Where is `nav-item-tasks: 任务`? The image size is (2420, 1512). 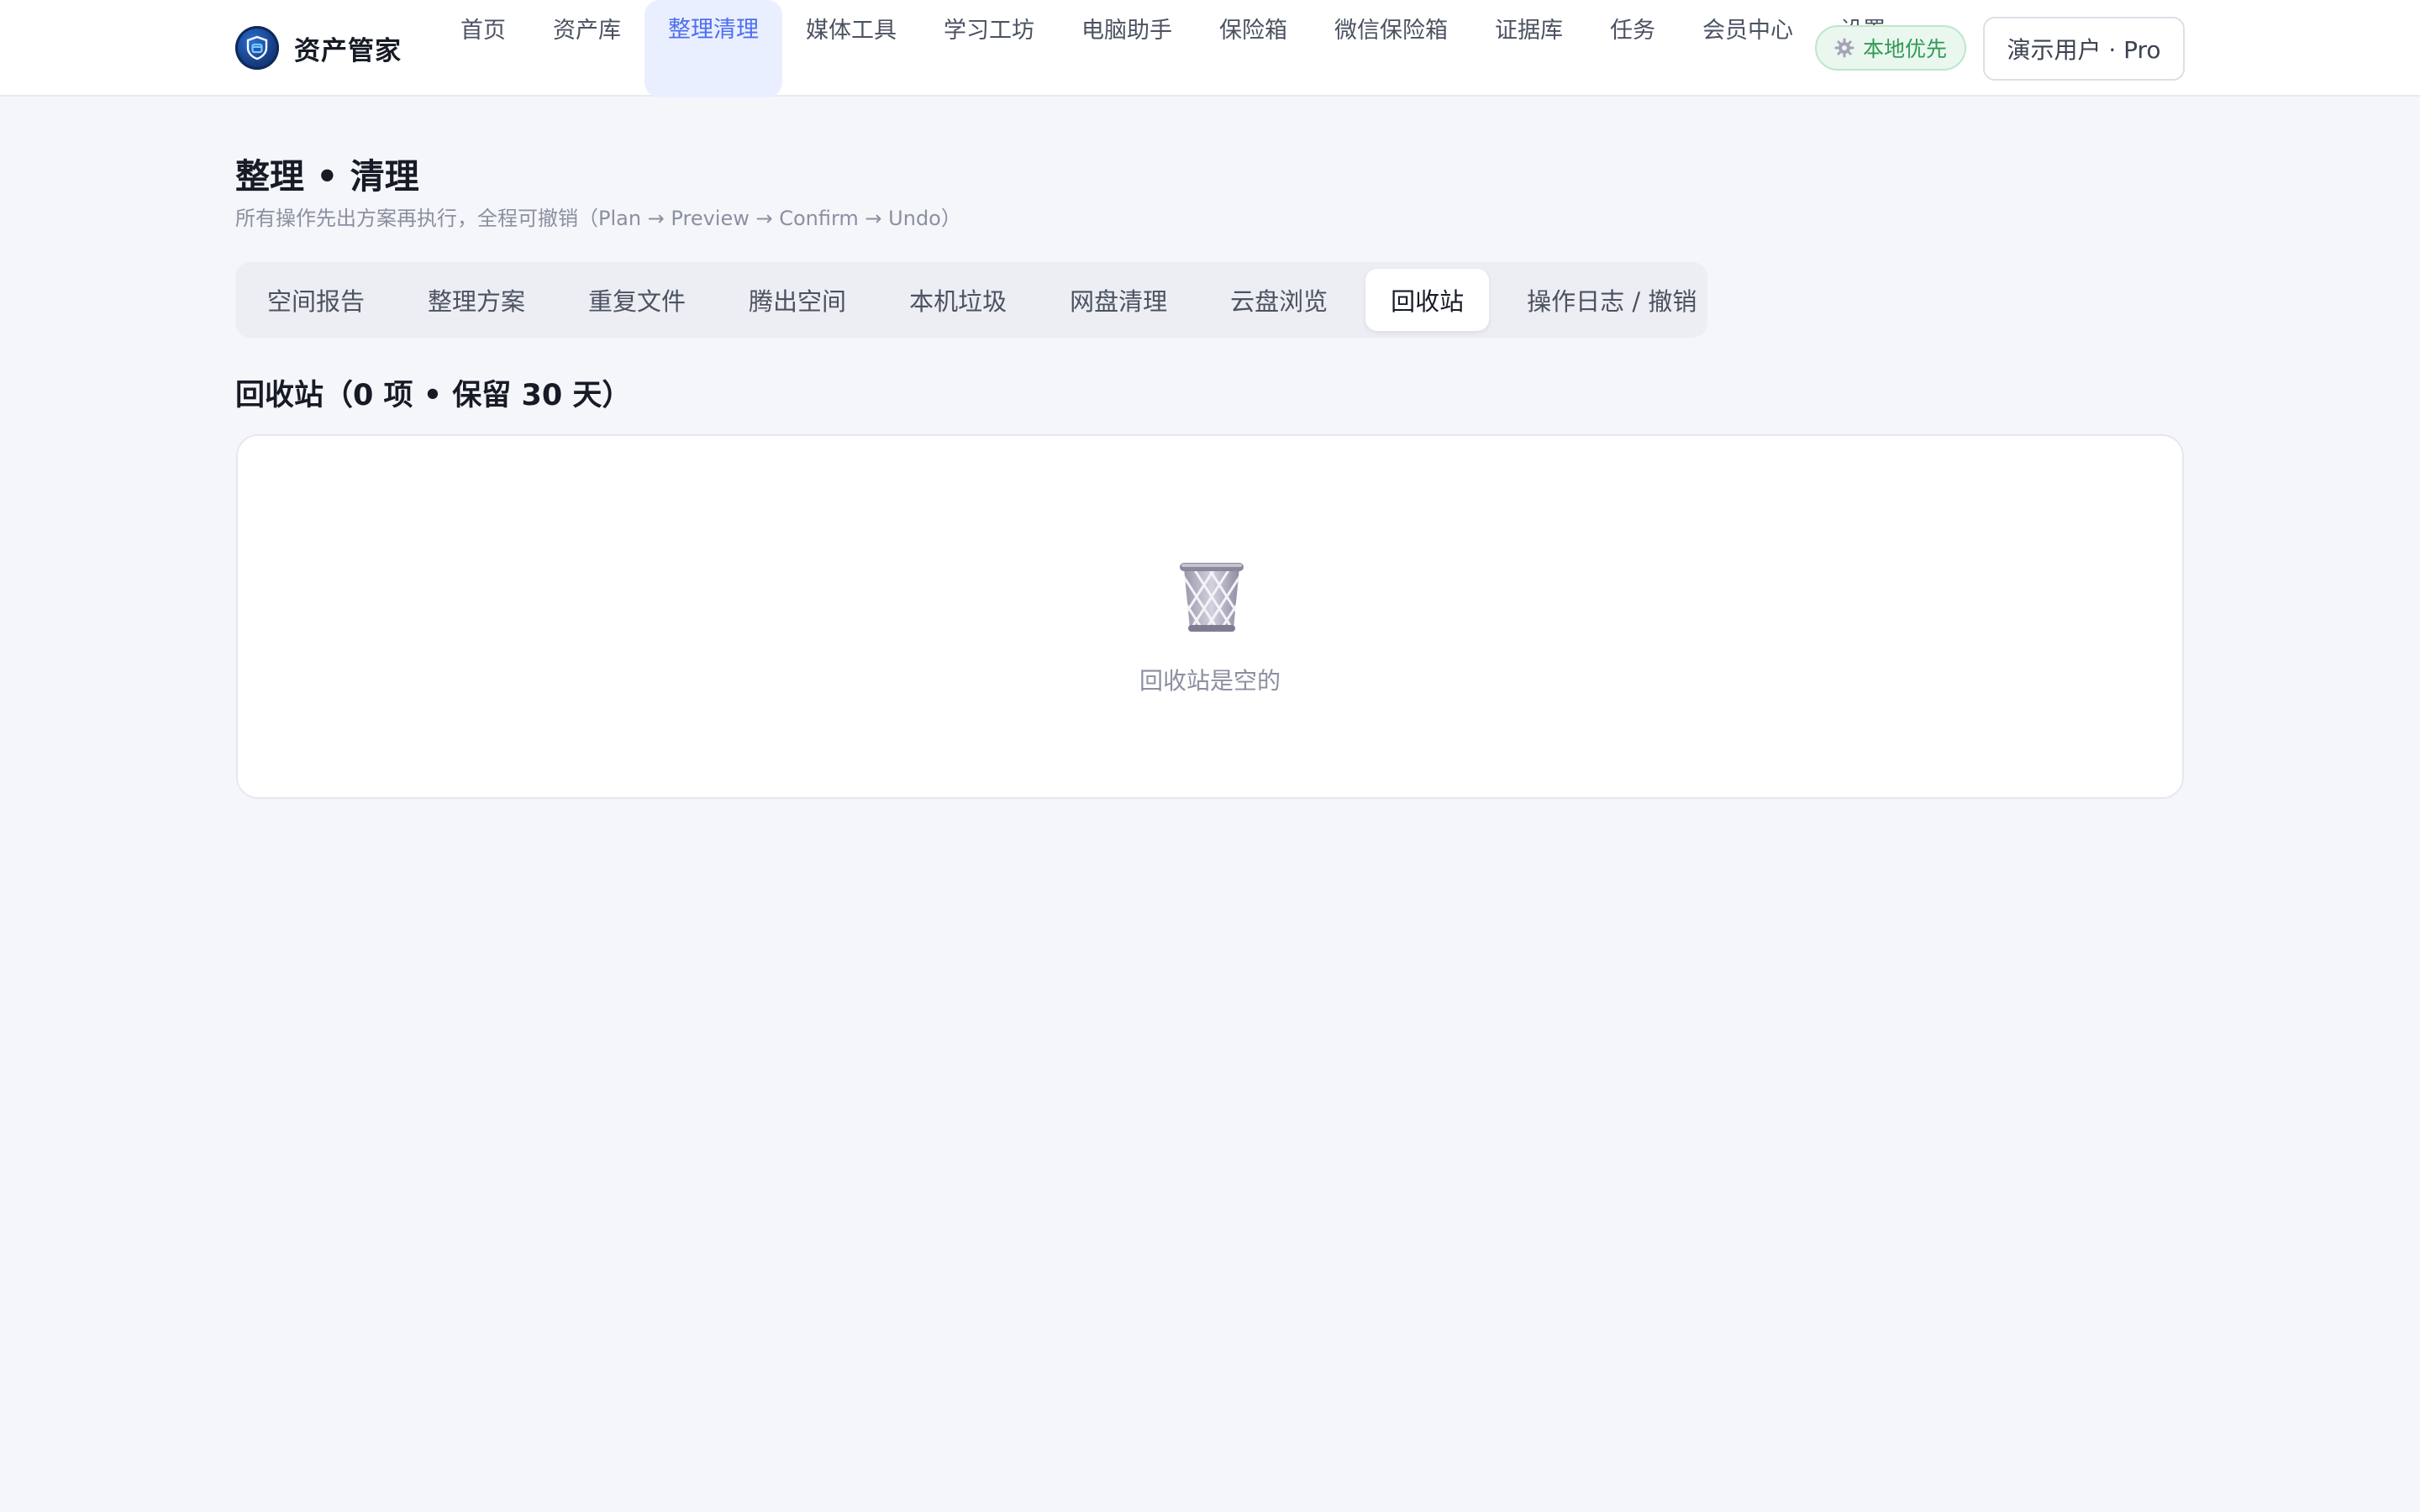 nav-item-tasks: 任务 is located at coordinates (1632, 49).